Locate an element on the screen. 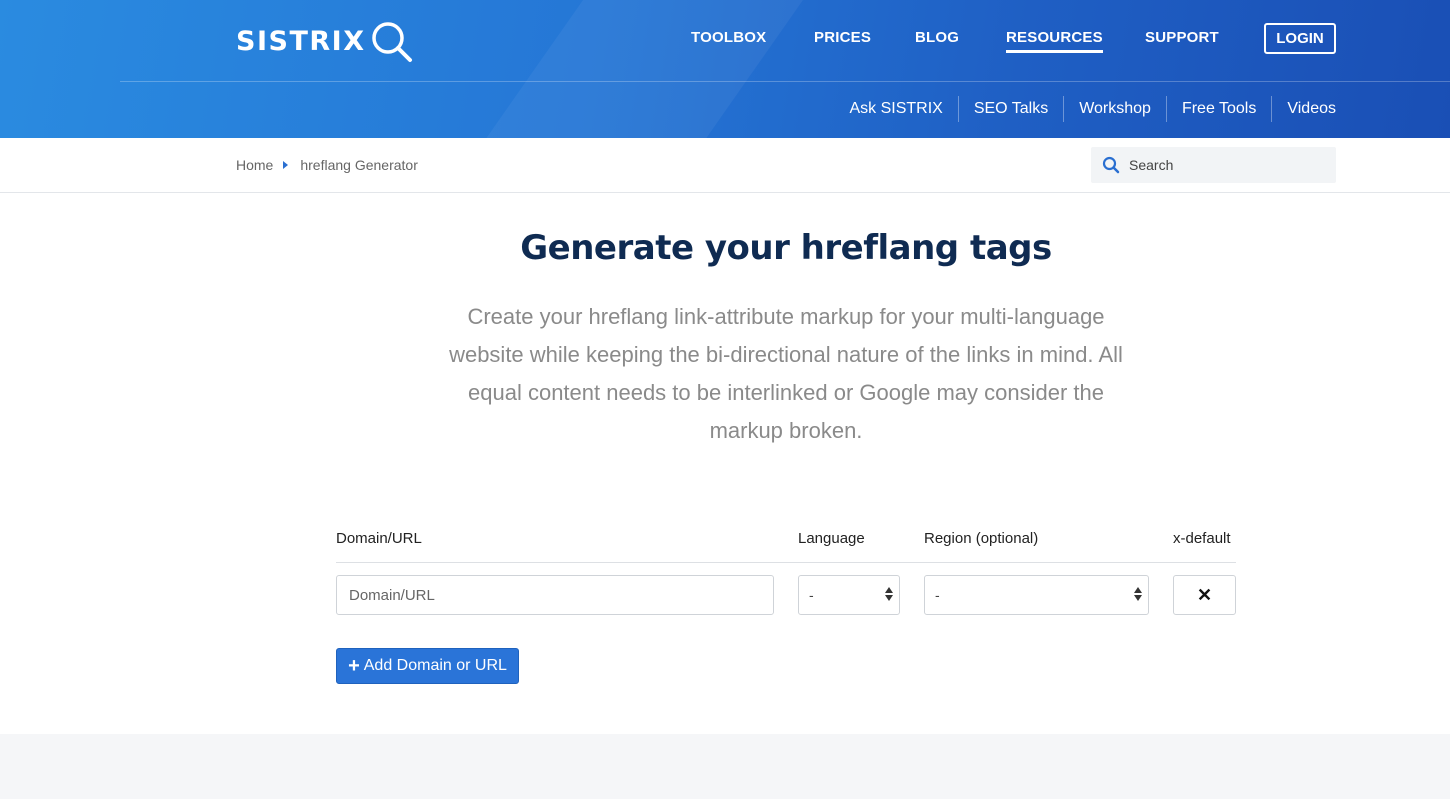 This screenshot has width=1450, height=799. breadcrumb: Home hreflang Generator is located at coordinates (327, 165).